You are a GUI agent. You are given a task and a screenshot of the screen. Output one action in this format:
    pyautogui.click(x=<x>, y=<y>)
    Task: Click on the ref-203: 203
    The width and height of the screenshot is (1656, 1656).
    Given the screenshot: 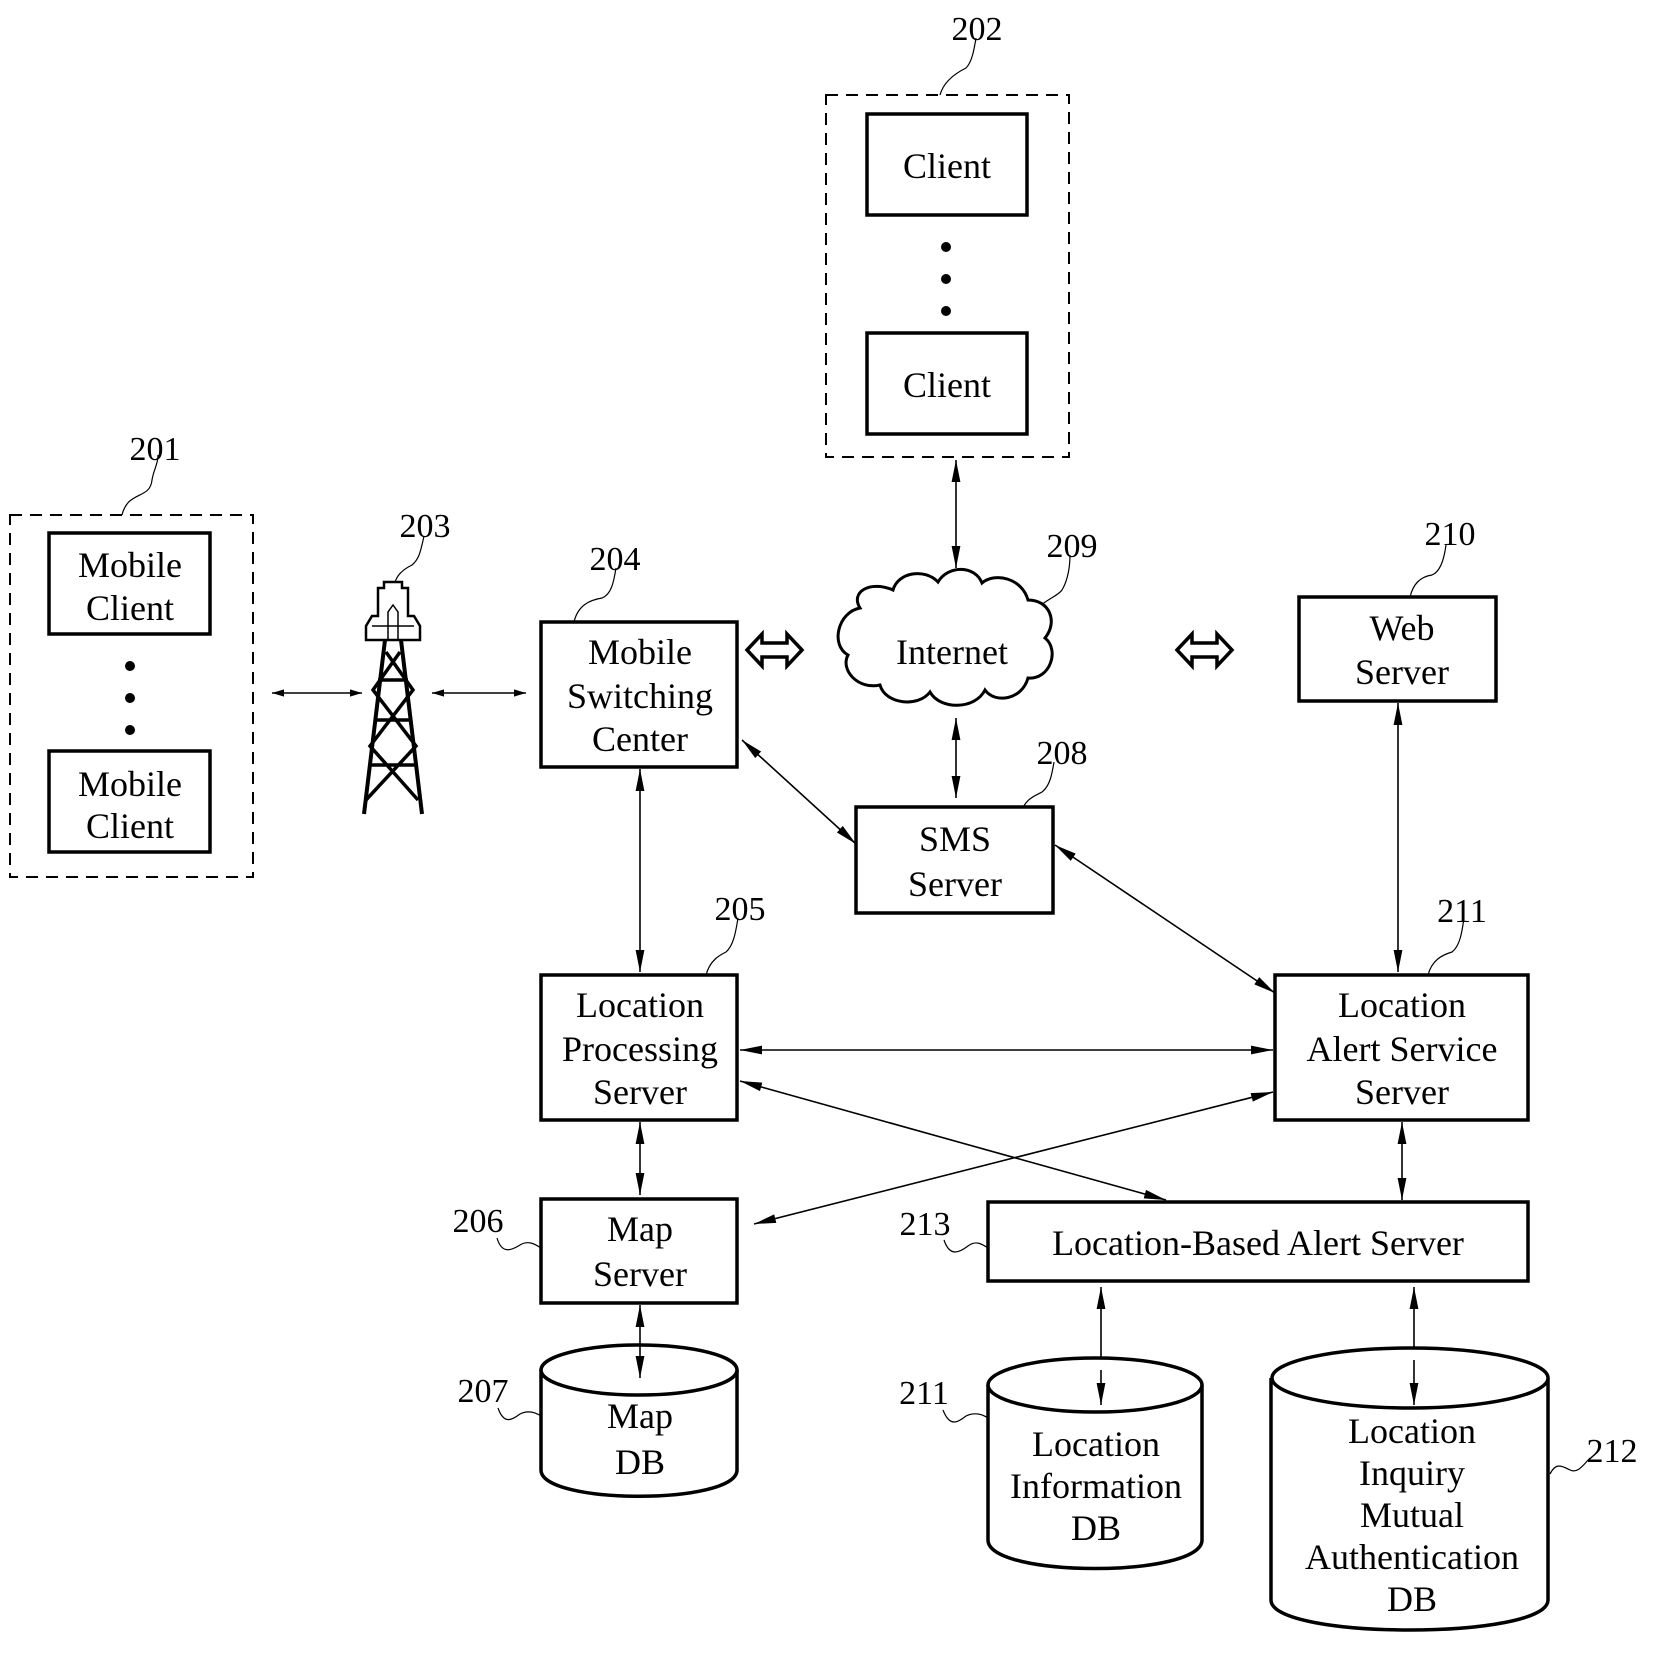 What is the action you would take?
    pyautogui.click(x=425, y=526)
    